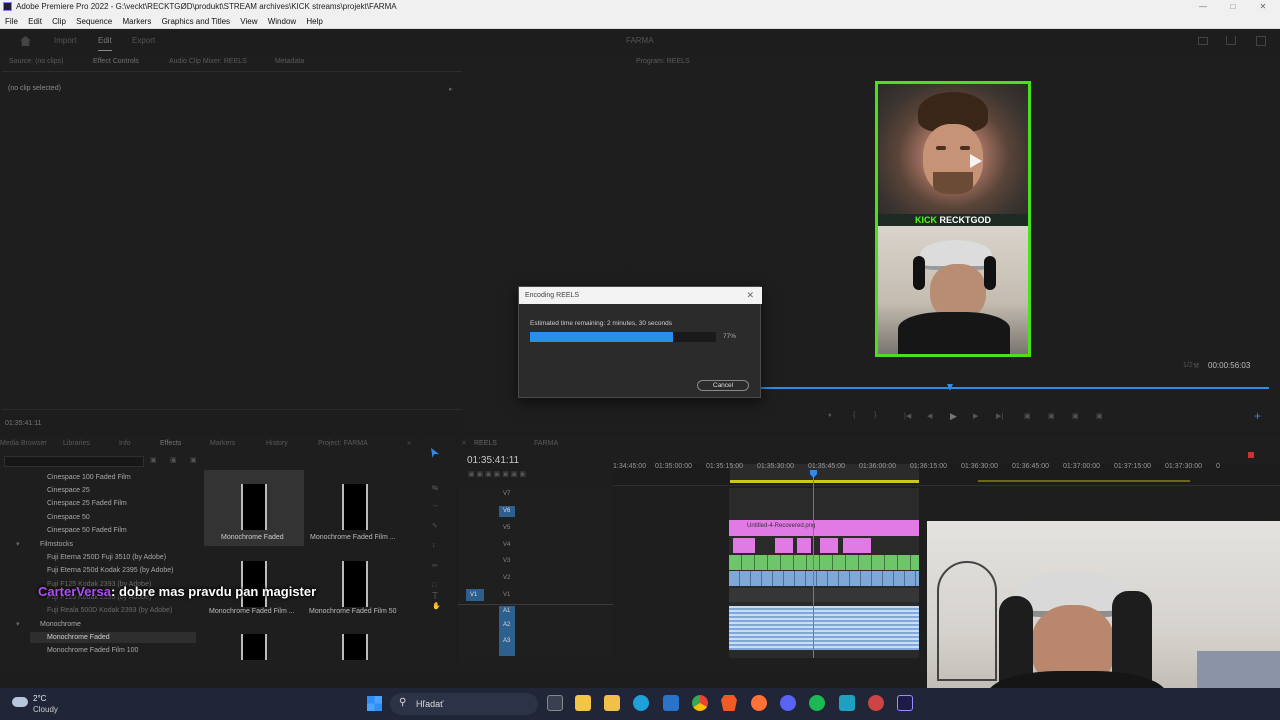 The image size is (1280, 720). I want to click on track-v2: V2, so click(506, 578).